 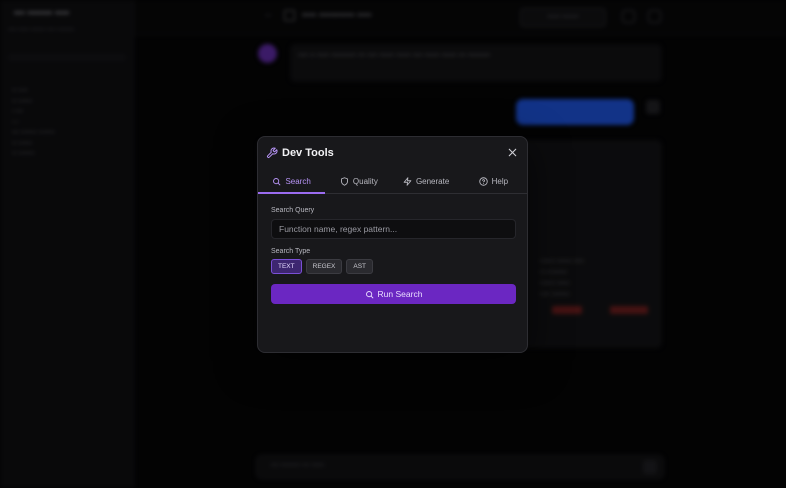 I want to click on search-type-regex-button: REGEX, so click(x=324, y=266).